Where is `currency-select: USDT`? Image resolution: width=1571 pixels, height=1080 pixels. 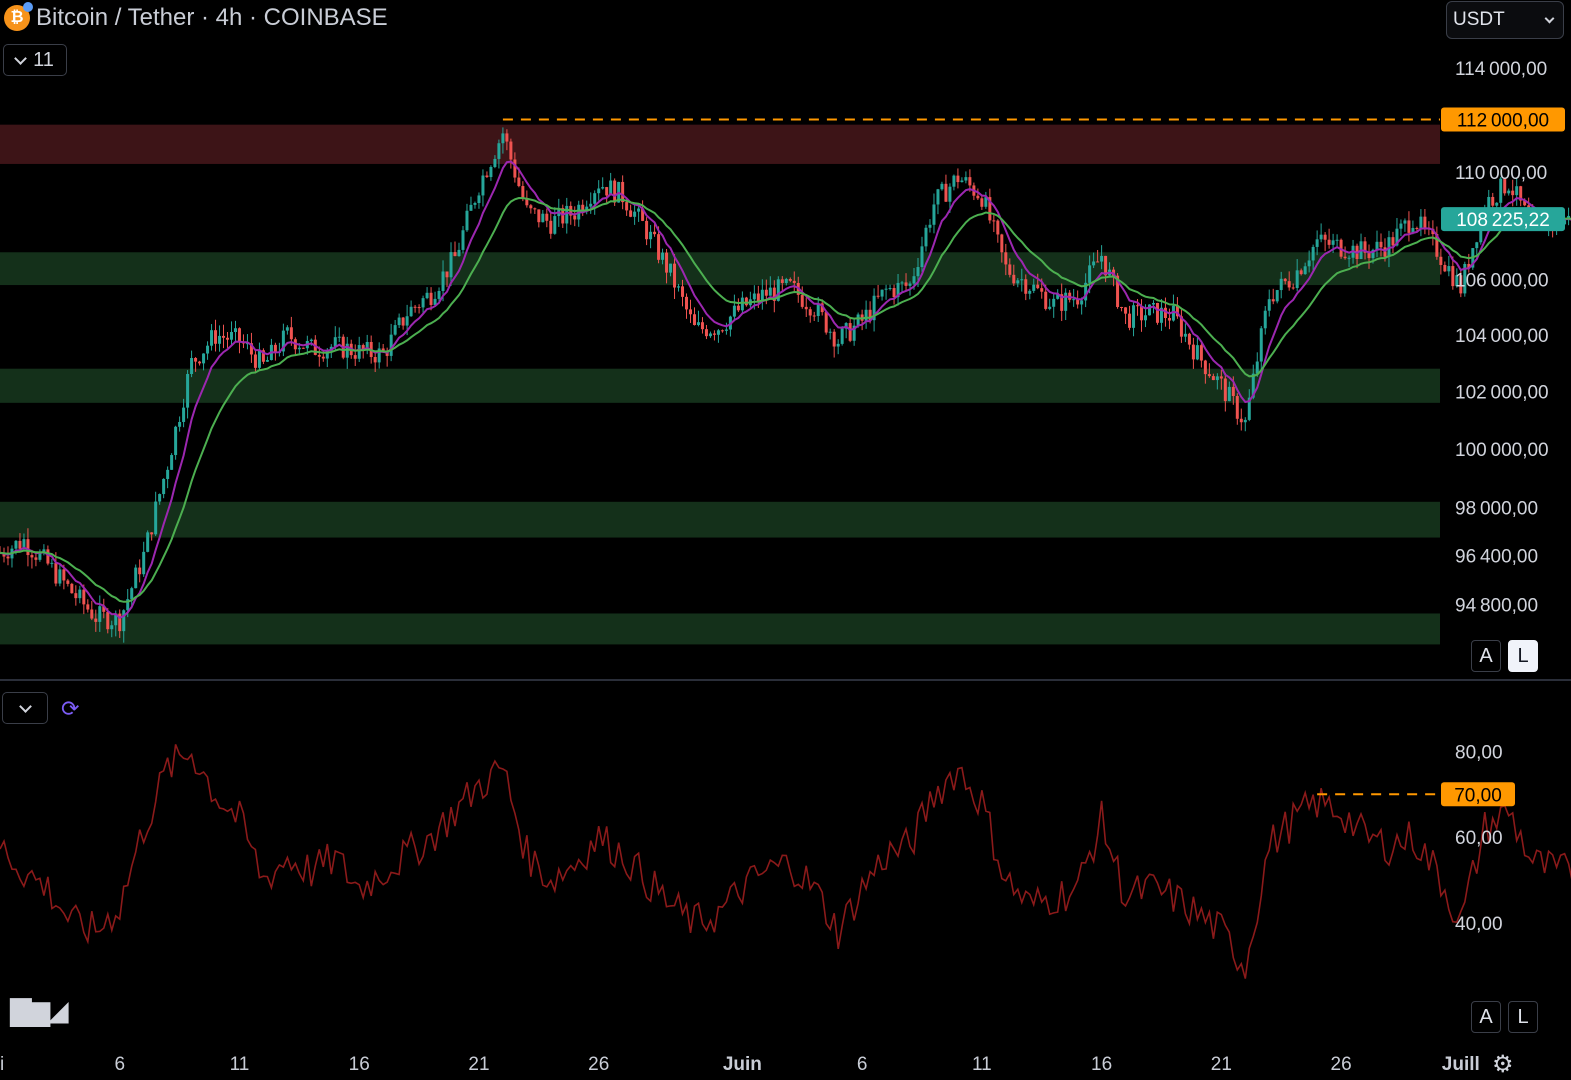
currency-select: USDT is located at coordinates (1505, 20).